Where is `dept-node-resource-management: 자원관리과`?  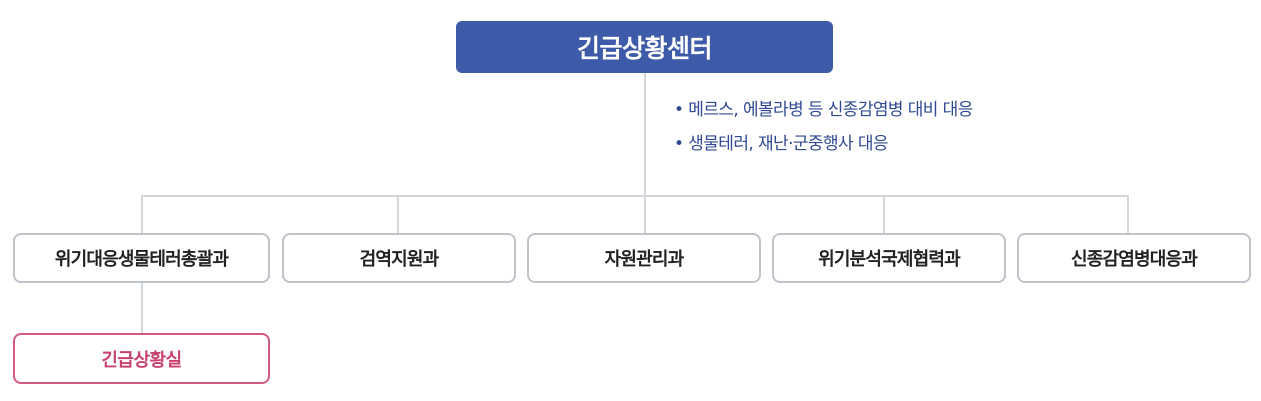 dept-node-resource-management: 자원관리과 is located at coordinates (644, 258).